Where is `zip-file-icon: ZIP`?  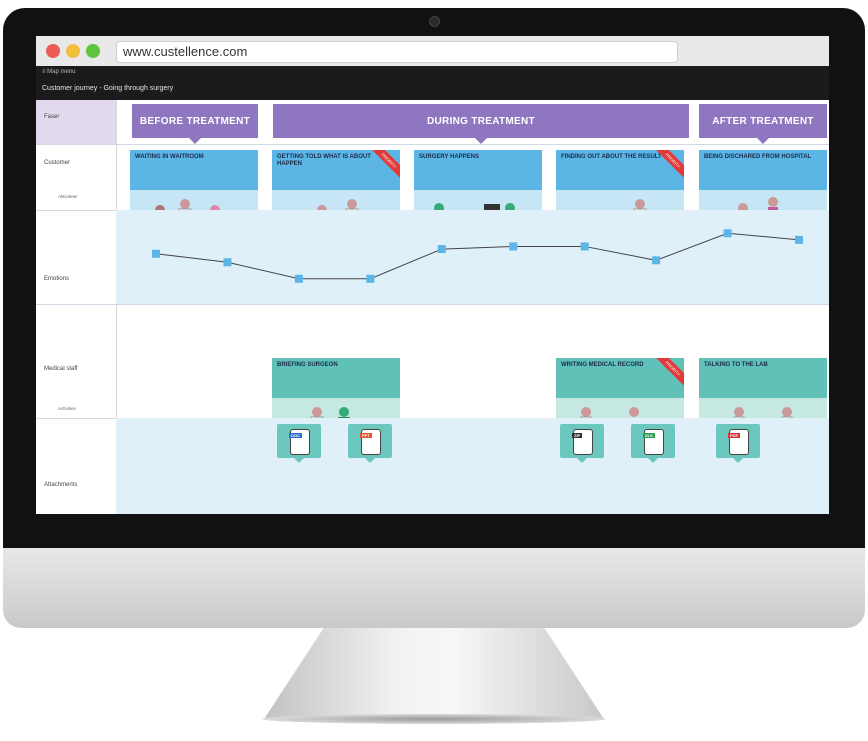
zip-file-icon: ZIP is located at coordinates (582, 442).